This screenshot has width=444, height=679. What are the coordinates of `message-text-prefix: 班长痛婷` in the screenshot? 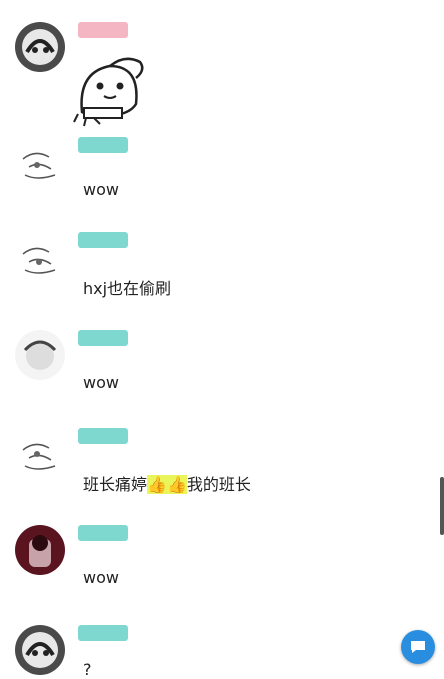 It's located at (115, 484).